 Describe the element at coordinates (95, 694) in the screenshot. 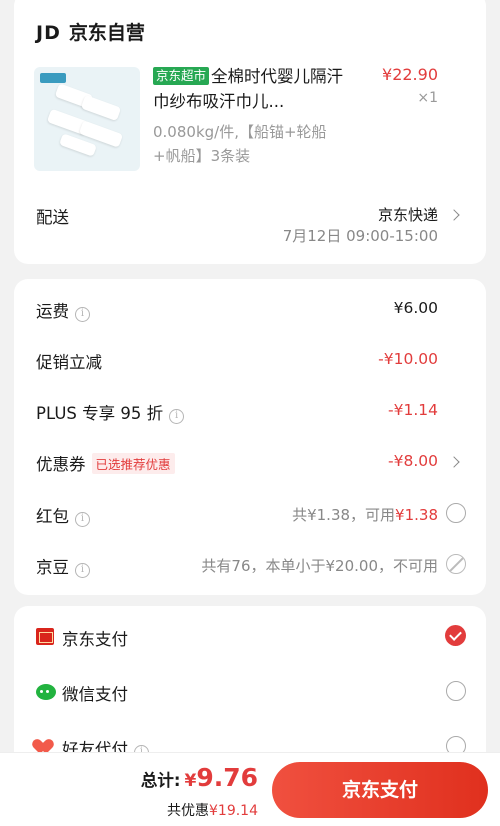

I see `payment-label: 微信支付` at that location.